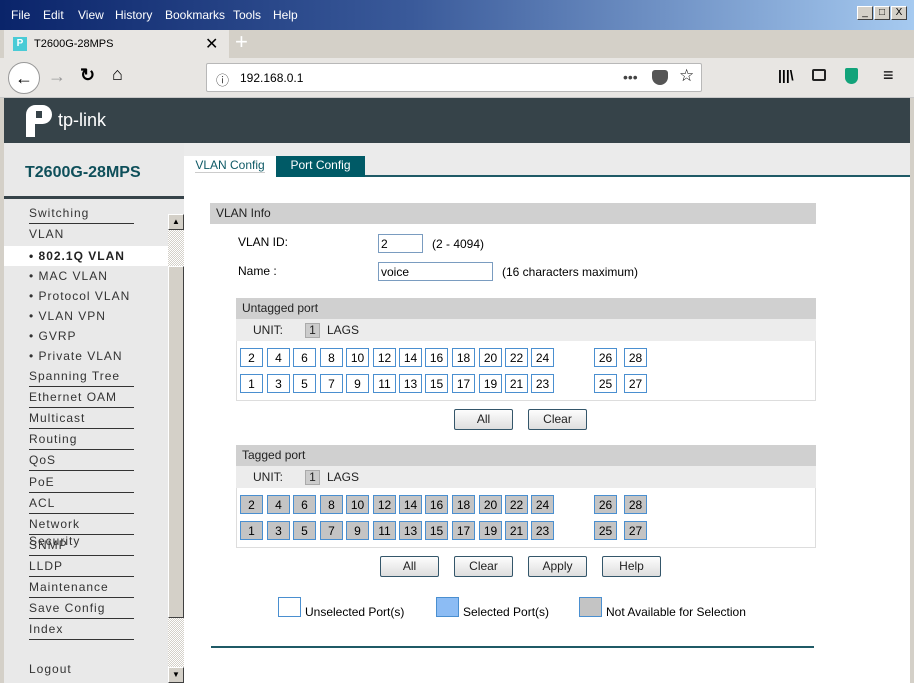 The image size is (914, 683). I want to click on sidebar-subitem-private-vlan: • Private VLAN., so click(86, 356).